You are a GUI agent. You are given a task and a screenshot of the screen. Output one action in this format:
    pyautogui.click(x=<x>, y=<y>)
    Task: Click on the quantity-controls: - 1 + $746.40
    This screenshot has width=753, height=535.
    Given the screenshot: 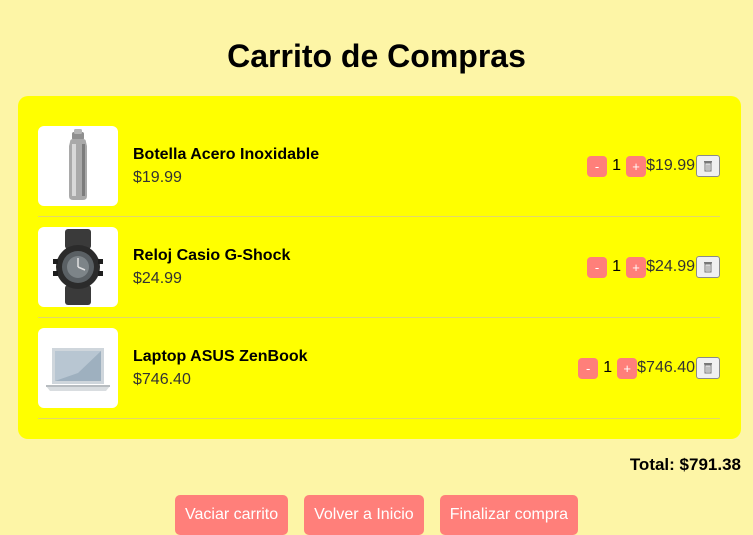 What is the action you would take?
    pyautogui.click(x=649, y=368)
    